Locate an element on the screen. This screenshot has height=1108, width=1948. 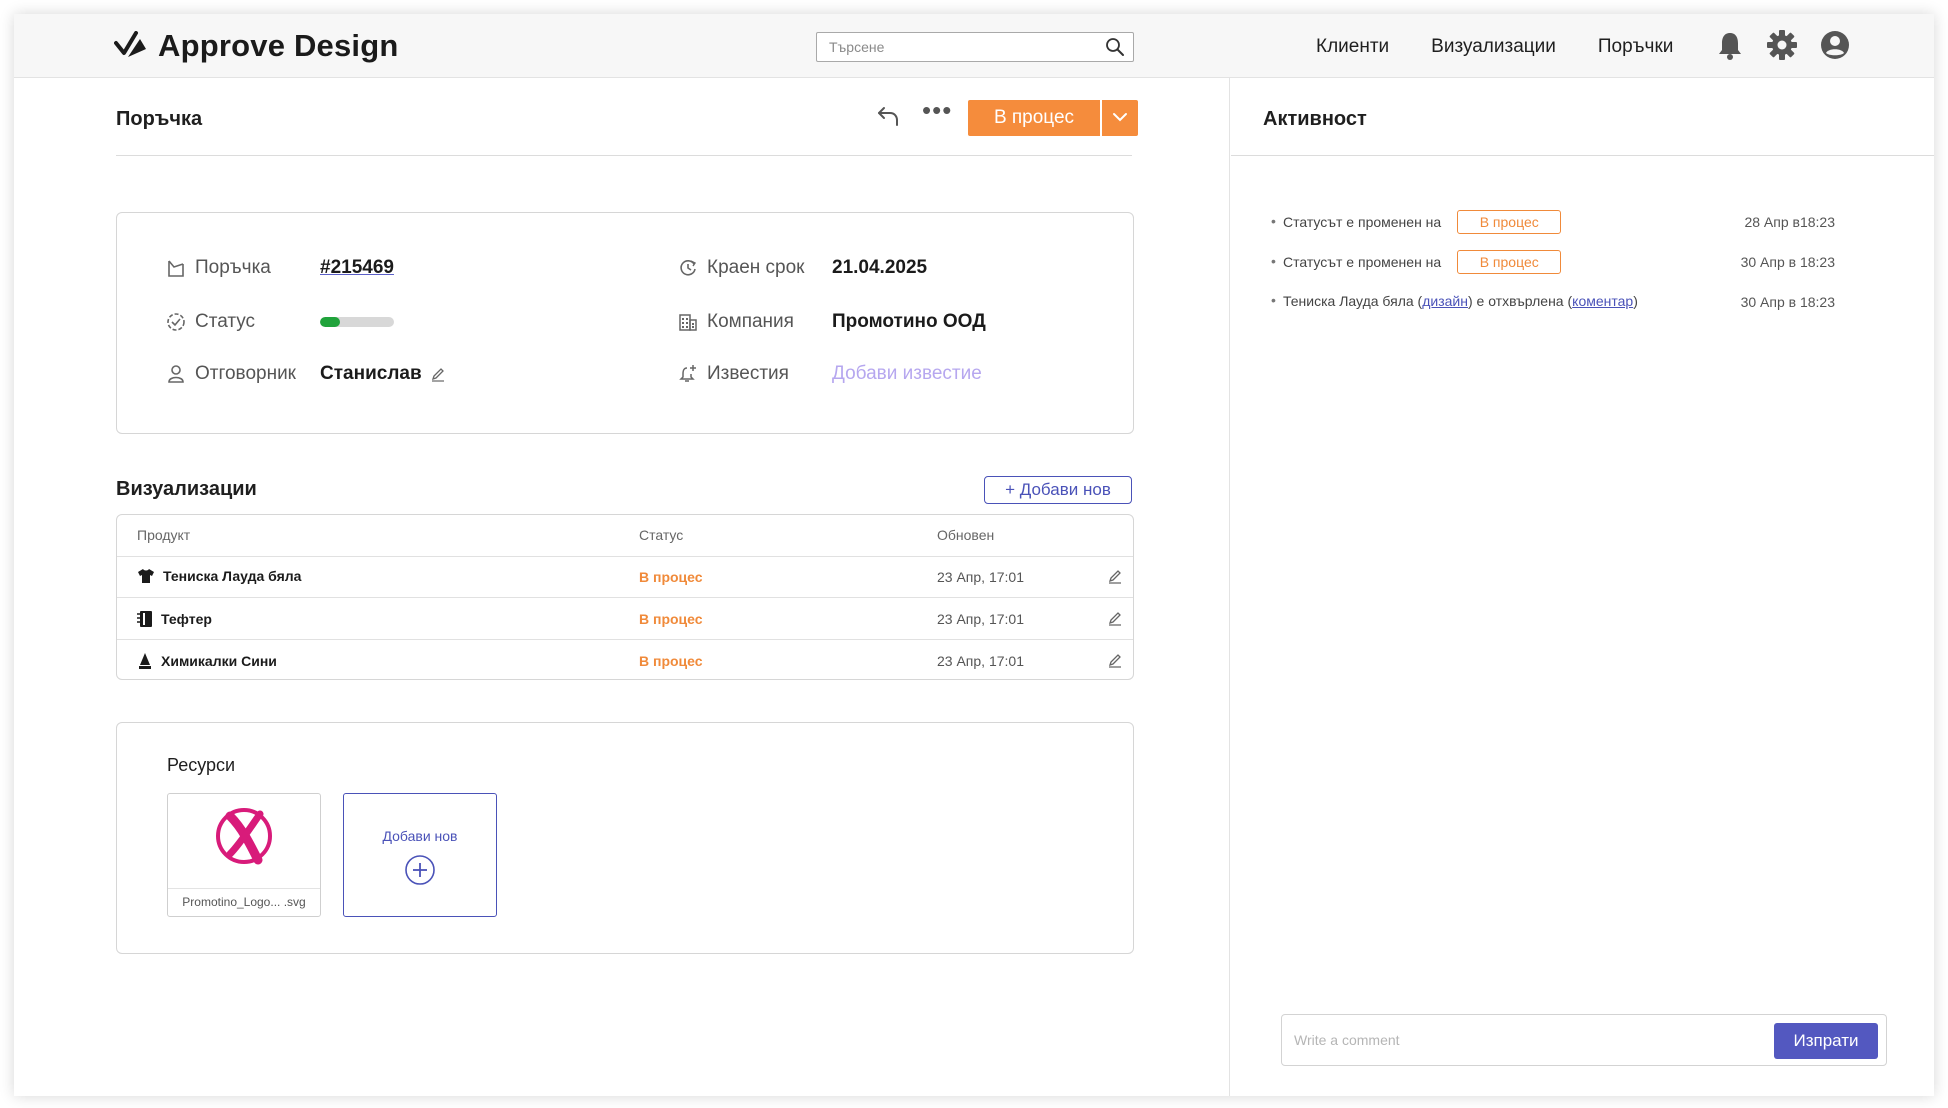
comment-input is located at coordinates (1529, 1040).